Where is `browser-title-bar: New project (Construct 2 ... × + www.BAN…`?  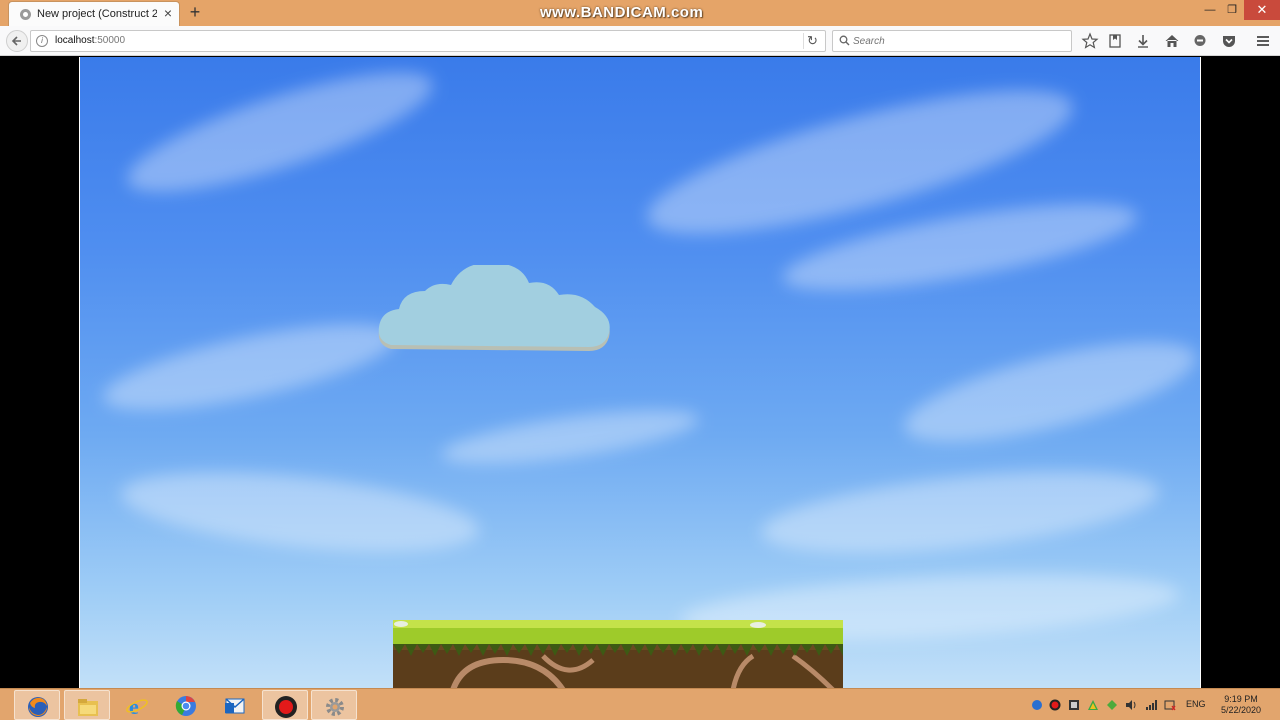 browser-title-bar: New project (Construct 2 ... × + www.BAN… is located at coordinates (640, 13).